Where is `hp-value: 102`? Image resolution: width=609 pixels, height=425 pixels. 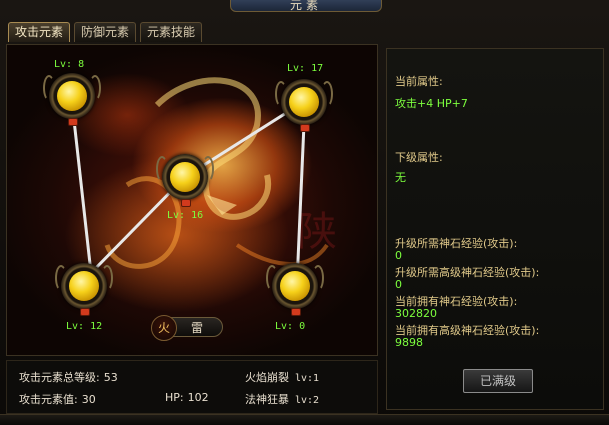
hp-value: 102 is located at coordinates (198, 397).